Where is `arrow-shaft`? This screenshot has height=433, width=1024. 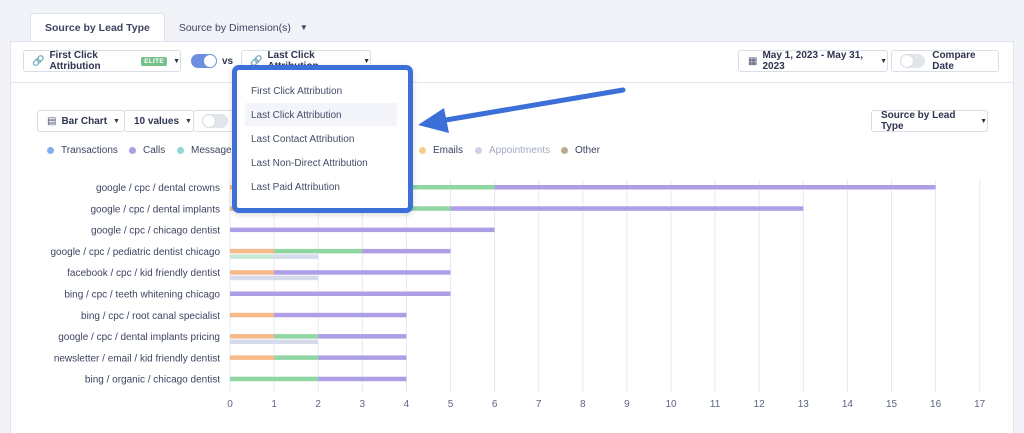 arrow-shaft is located at coordinates (531, 105).